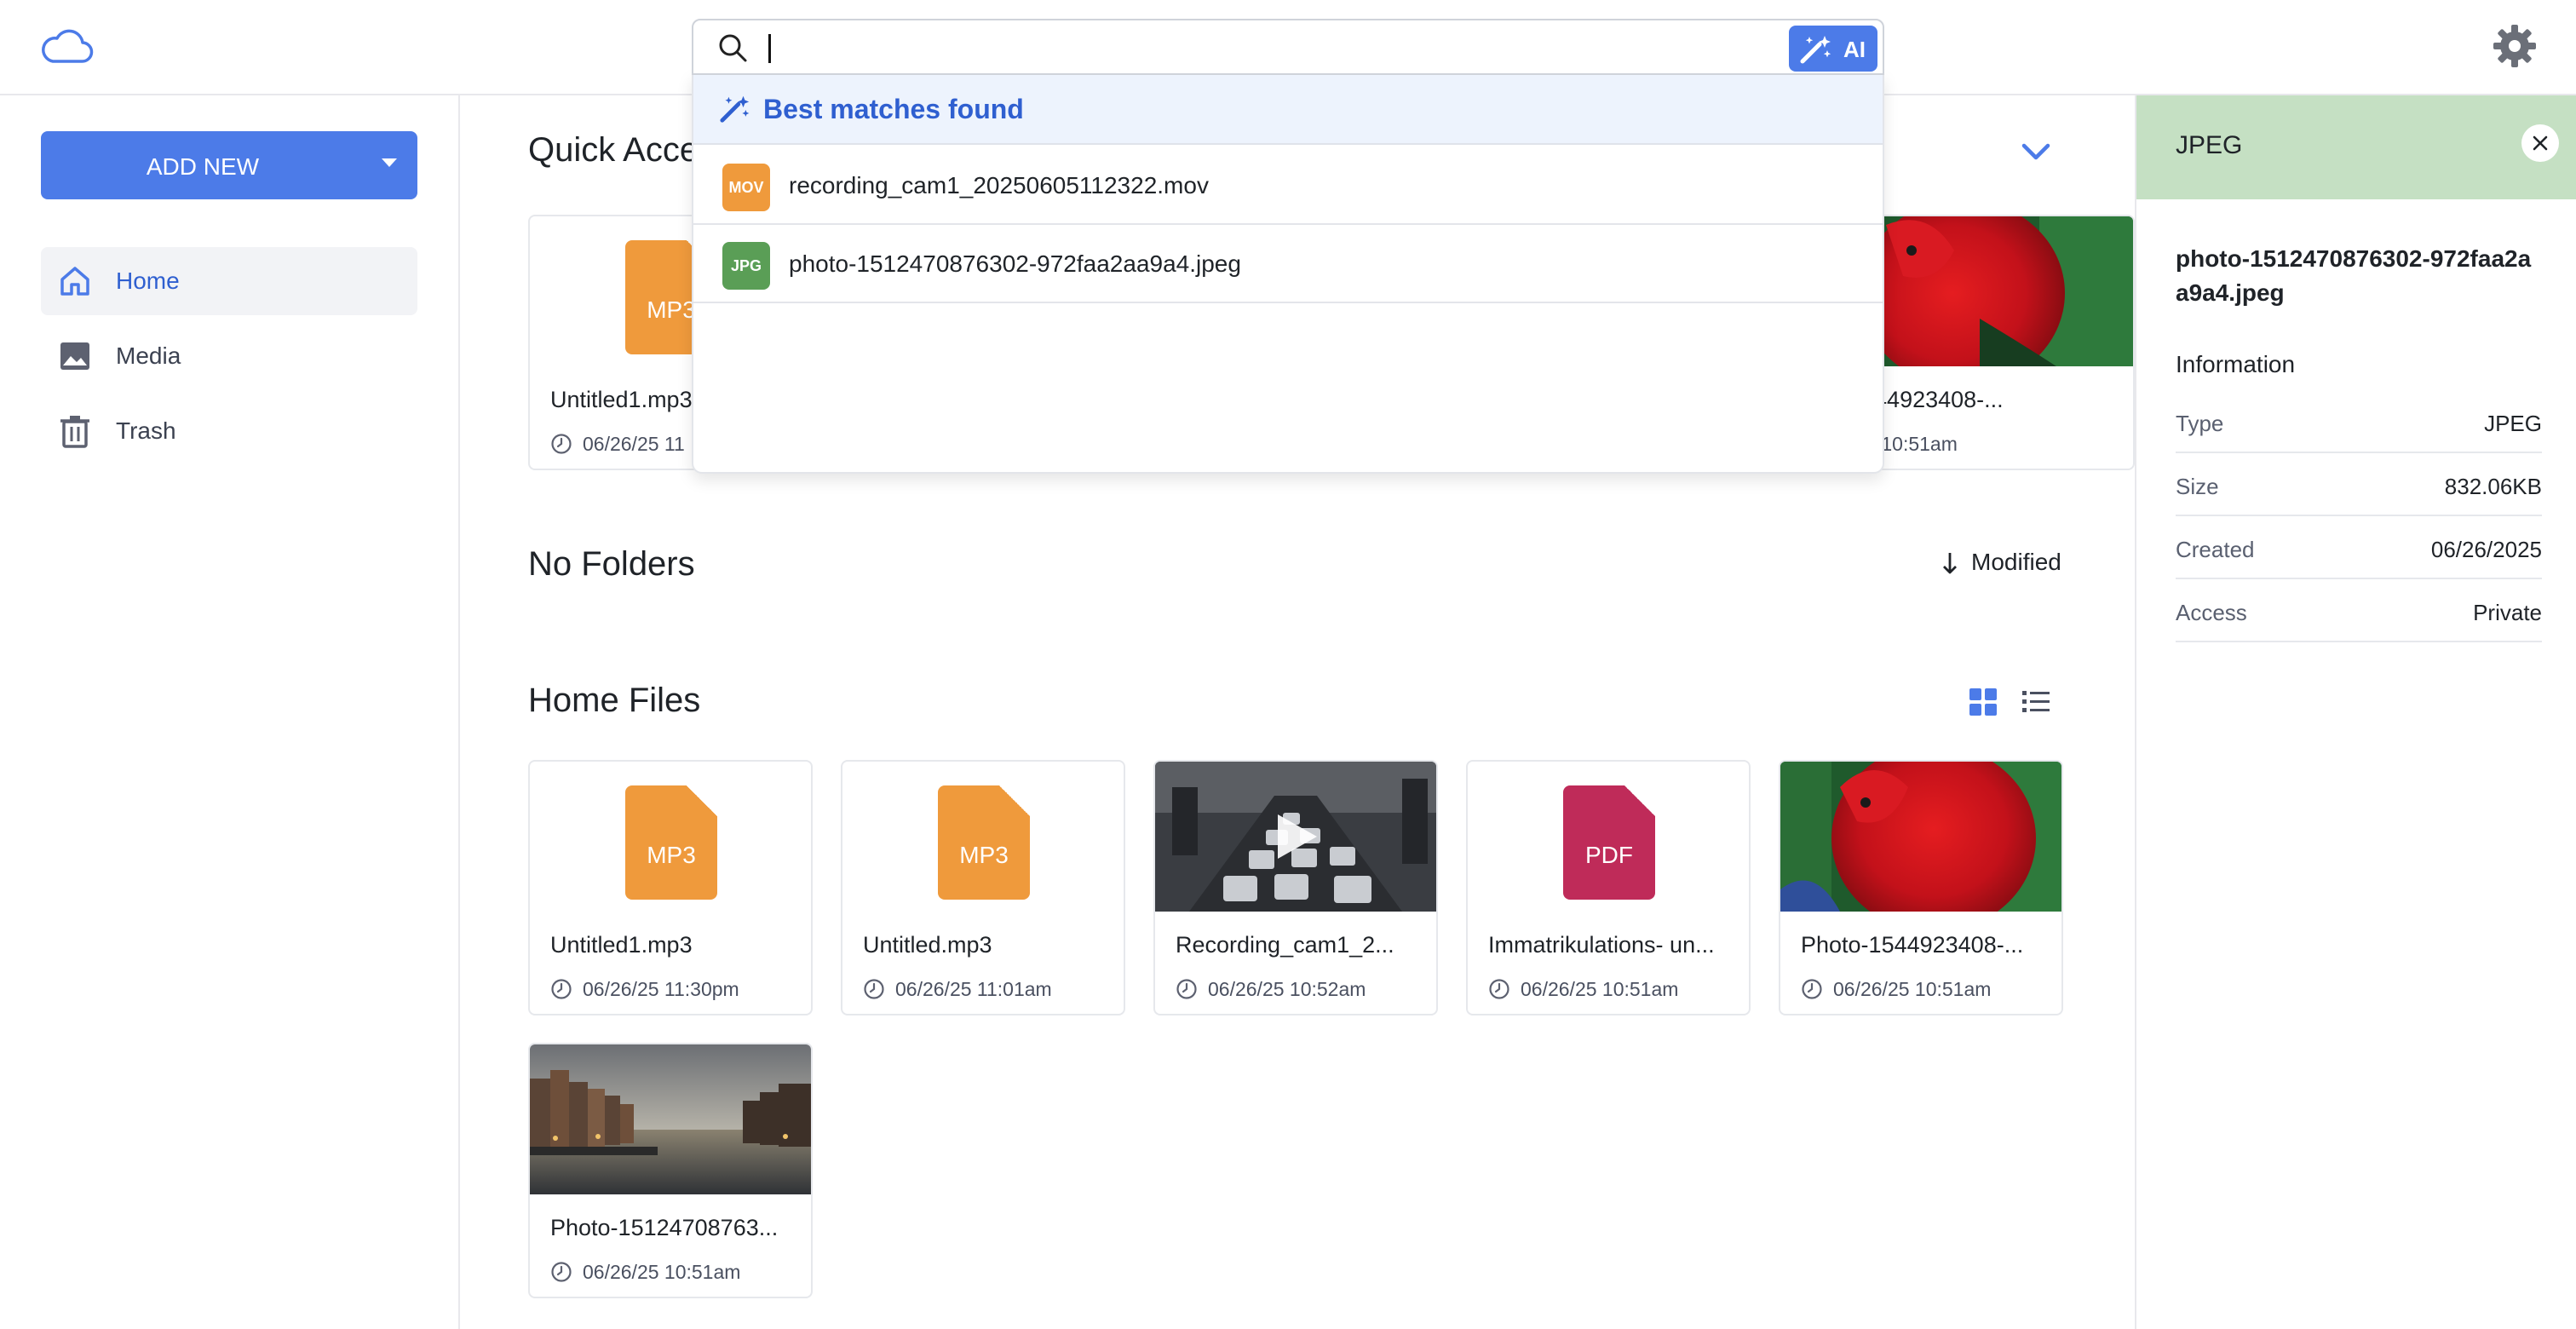 The width and height of the screenshot is (2576, 1329). I want to click on file-card: MP3 Untitled1.mp3 06/26/25 11:30pm, so click(671, 887).